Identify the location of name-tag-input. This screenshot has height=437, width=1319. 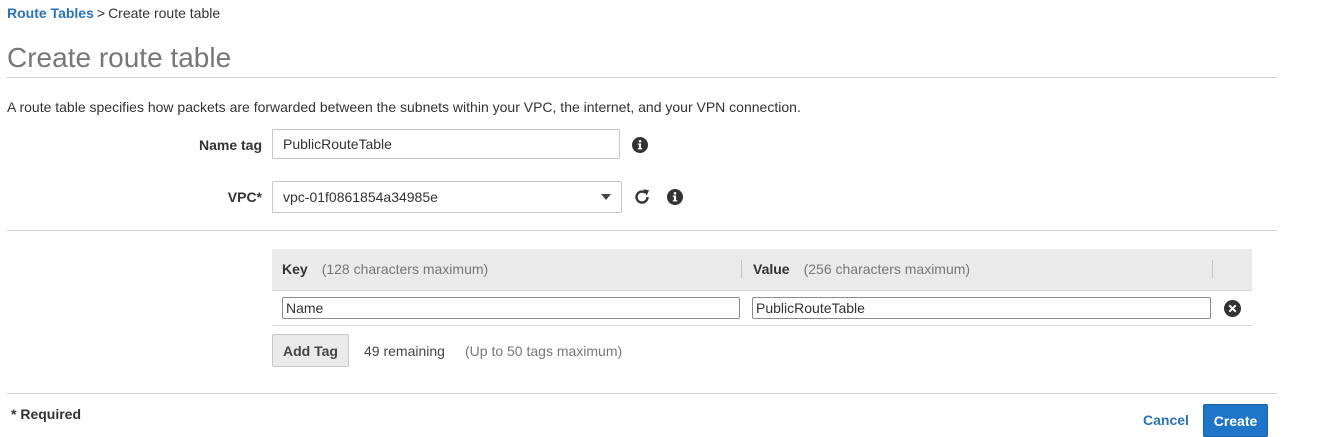
(446, 144).